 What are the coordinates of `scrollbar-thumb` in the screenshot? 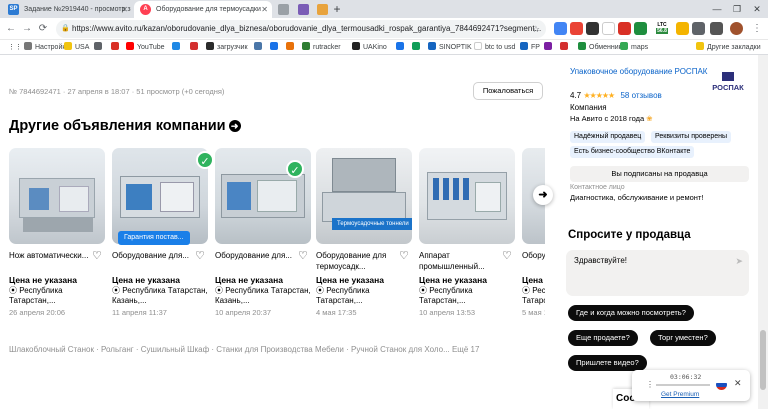 It's located at (763, 360).